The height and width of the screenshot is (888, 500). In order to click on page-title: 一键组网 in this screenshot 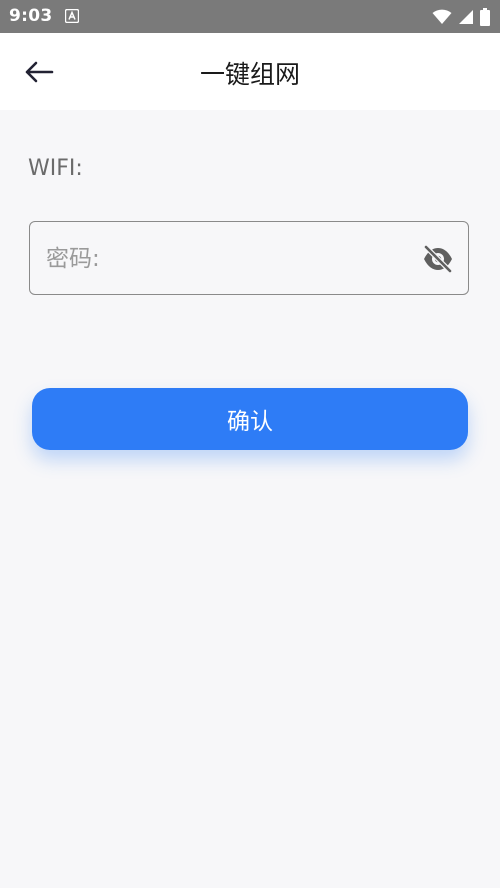, I will do `click(249, 74)`.